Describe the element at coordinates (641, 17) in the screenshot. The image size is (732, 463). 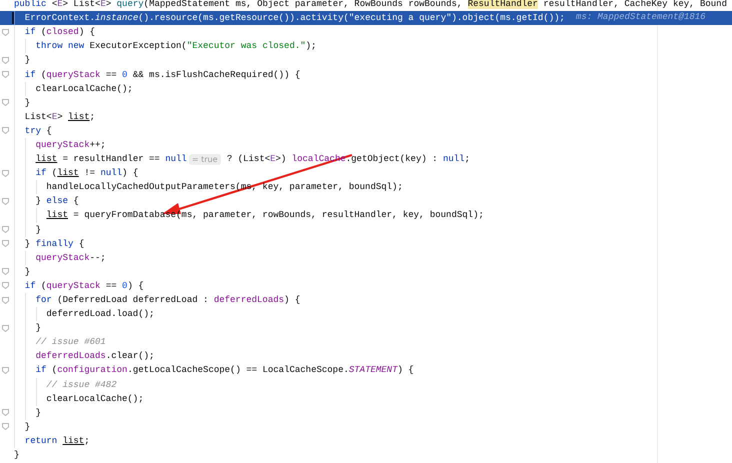
I see `debug-value: ms: MappedStatement@1816` at that location.